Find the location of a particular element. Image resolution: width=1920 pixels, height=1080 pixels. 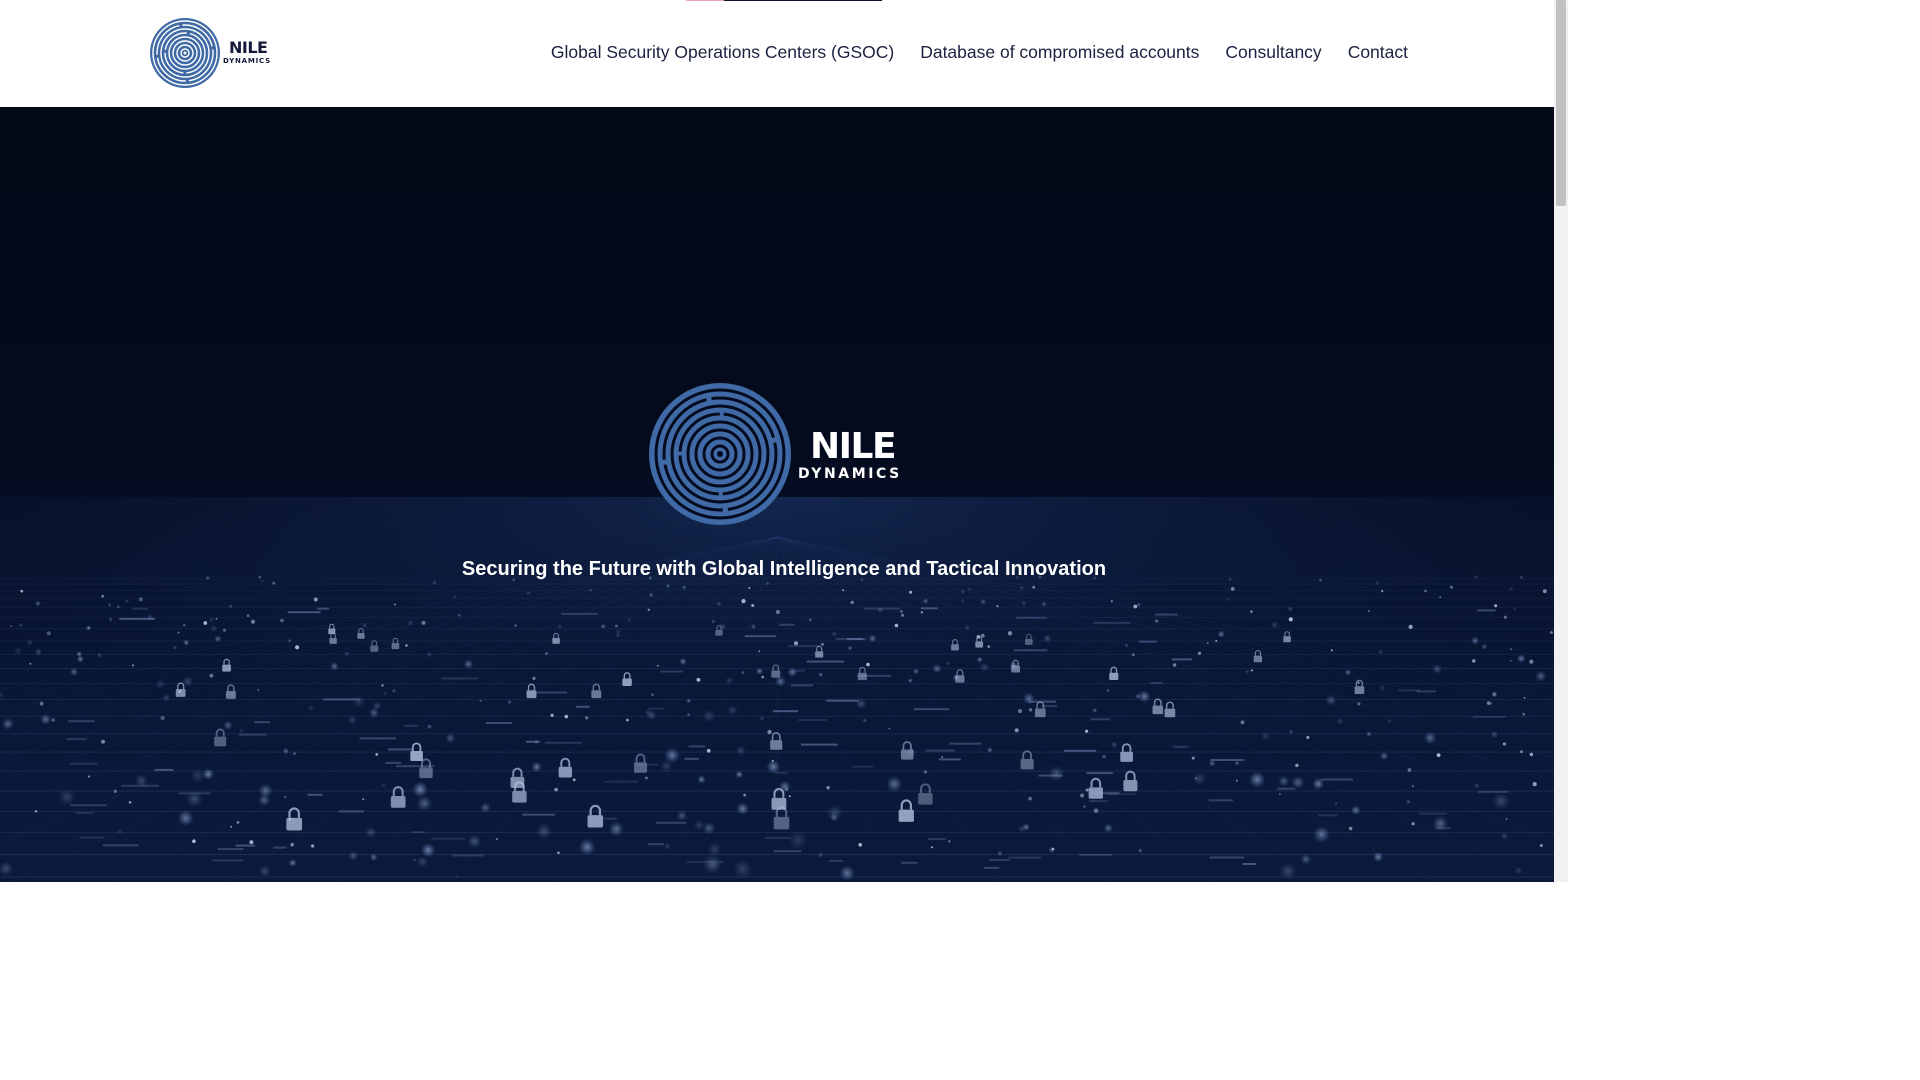

logo-submark: DYNAMICS is located at coordinates (247, 61).